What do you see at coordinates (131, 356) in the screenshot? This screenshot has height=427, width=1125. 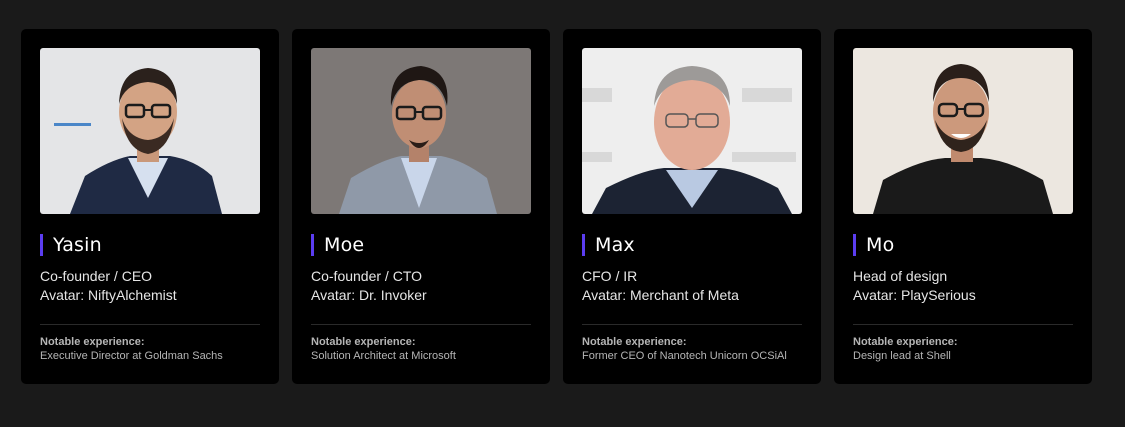 I see `experience-text: Executive Director at Goldman Sachs` at bounding box center [131, 356].